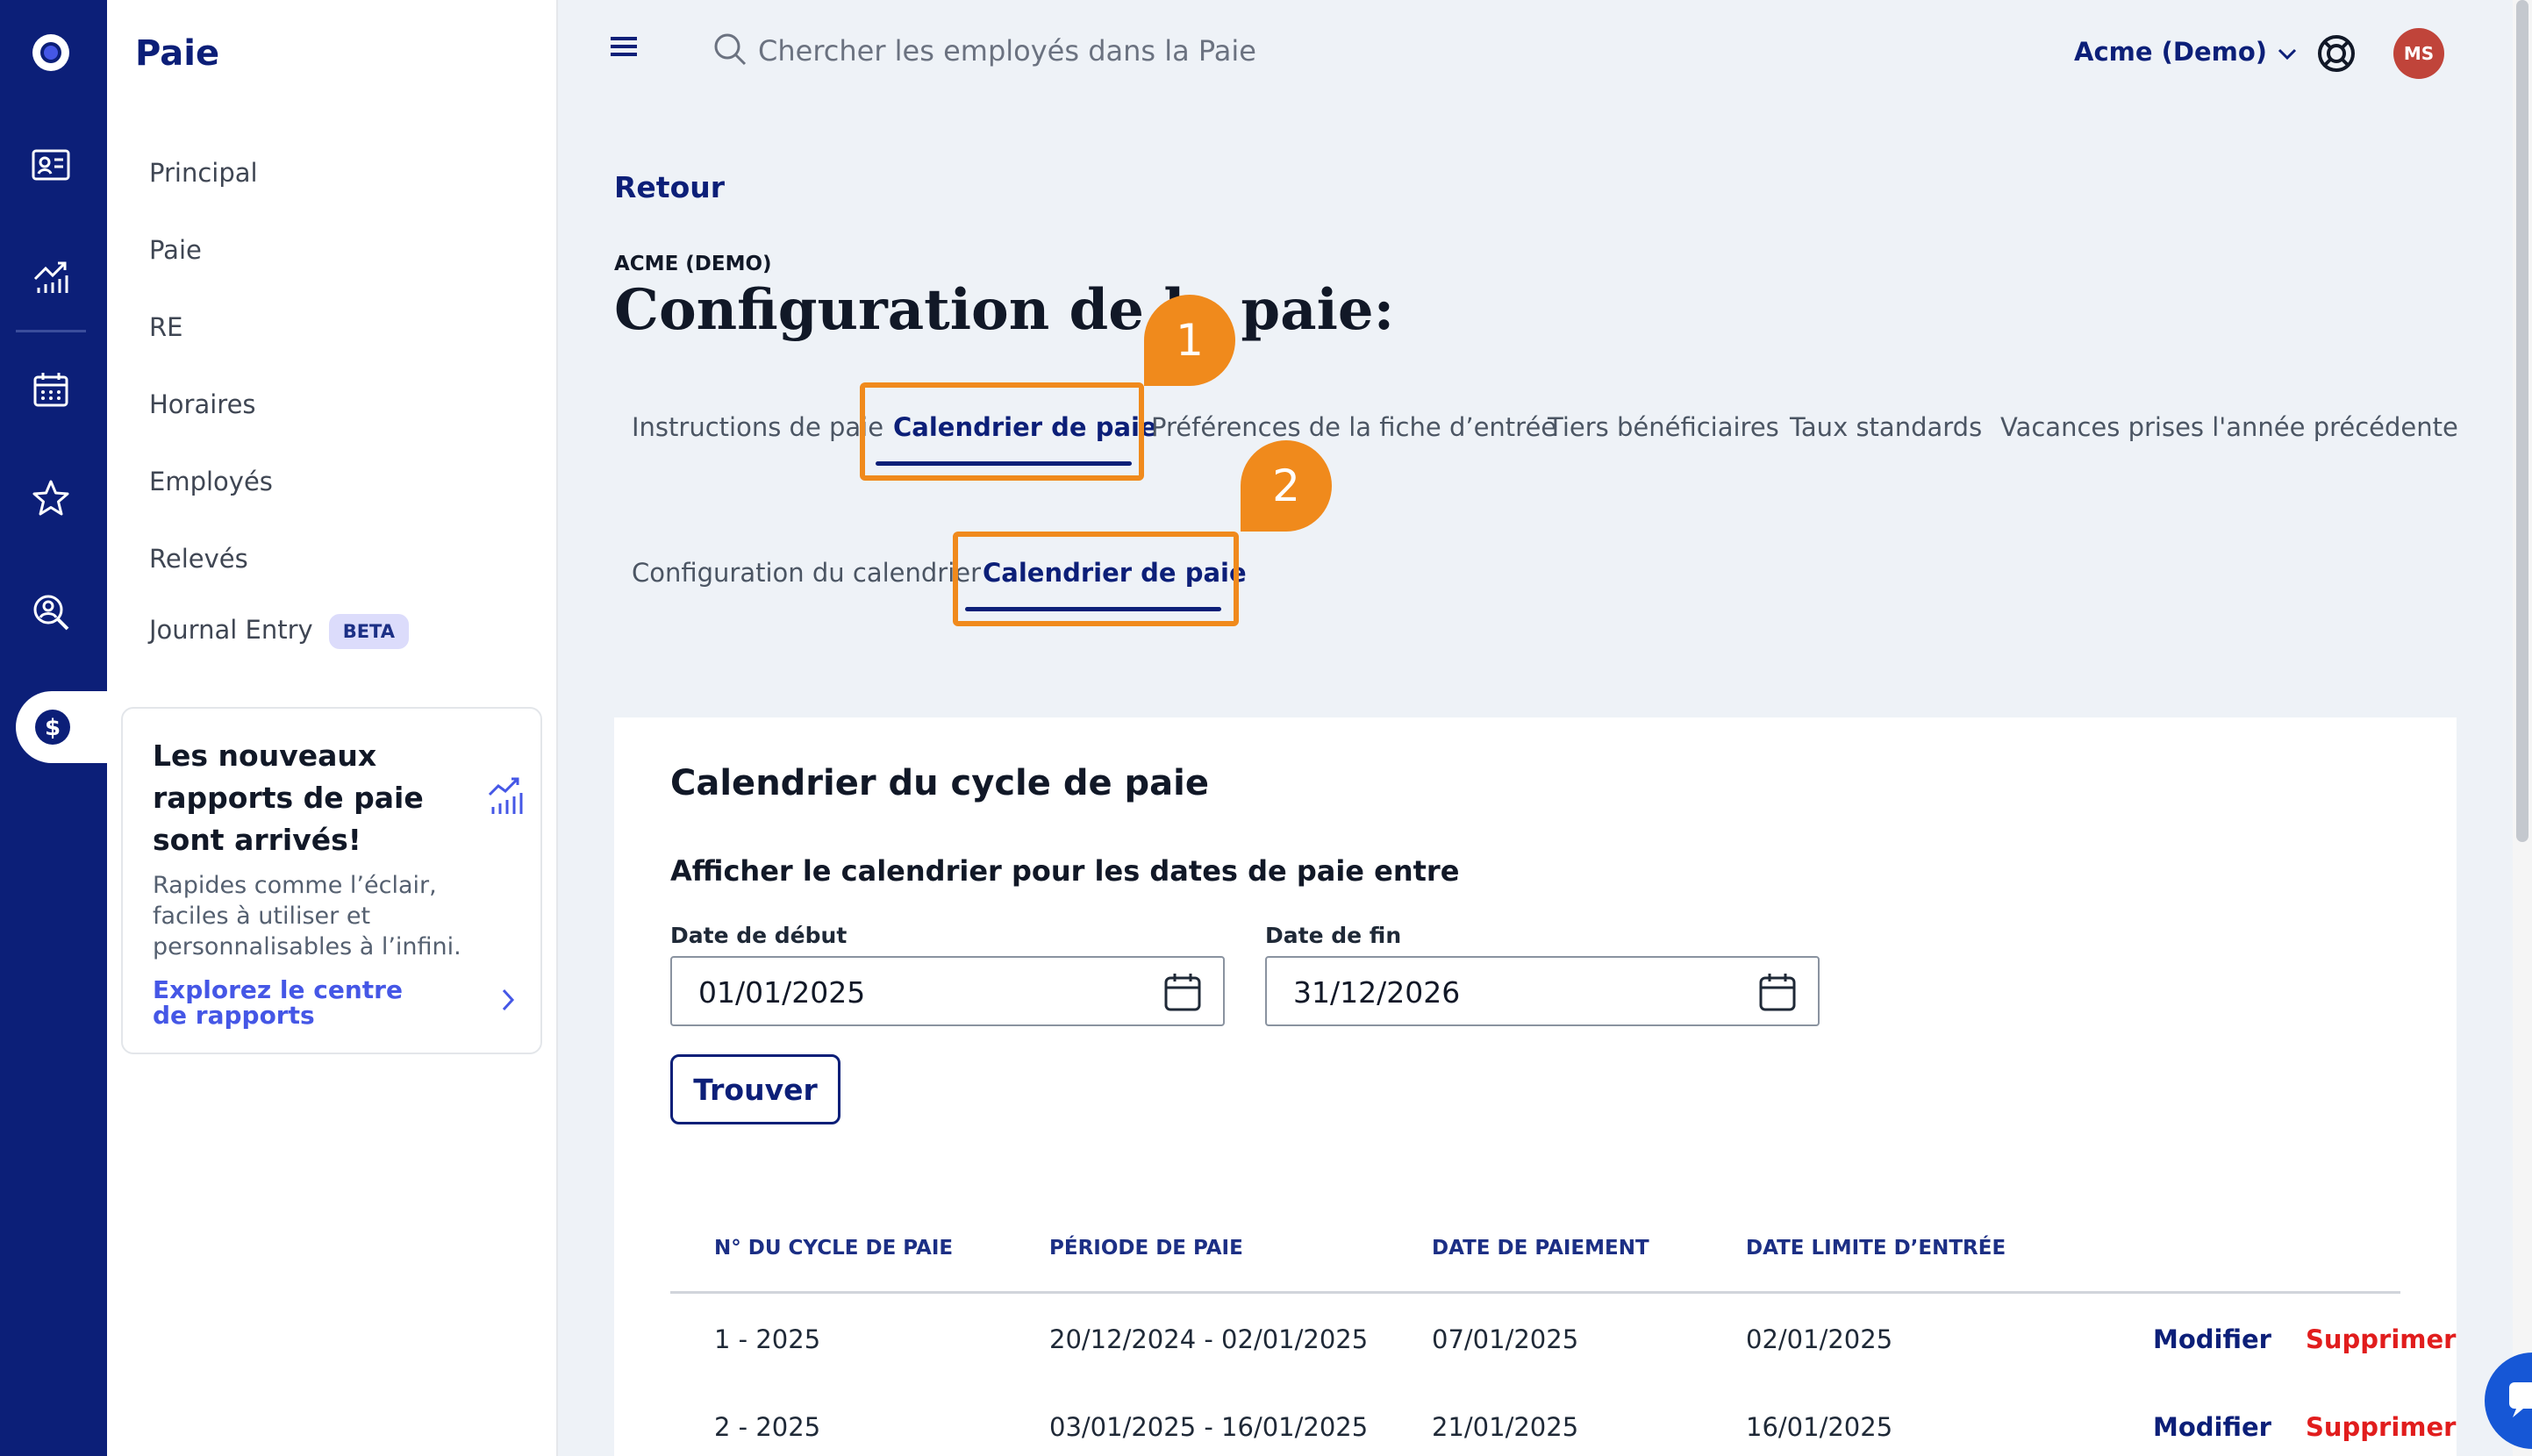  I want to click on analytics-icon, so click(50, 277).